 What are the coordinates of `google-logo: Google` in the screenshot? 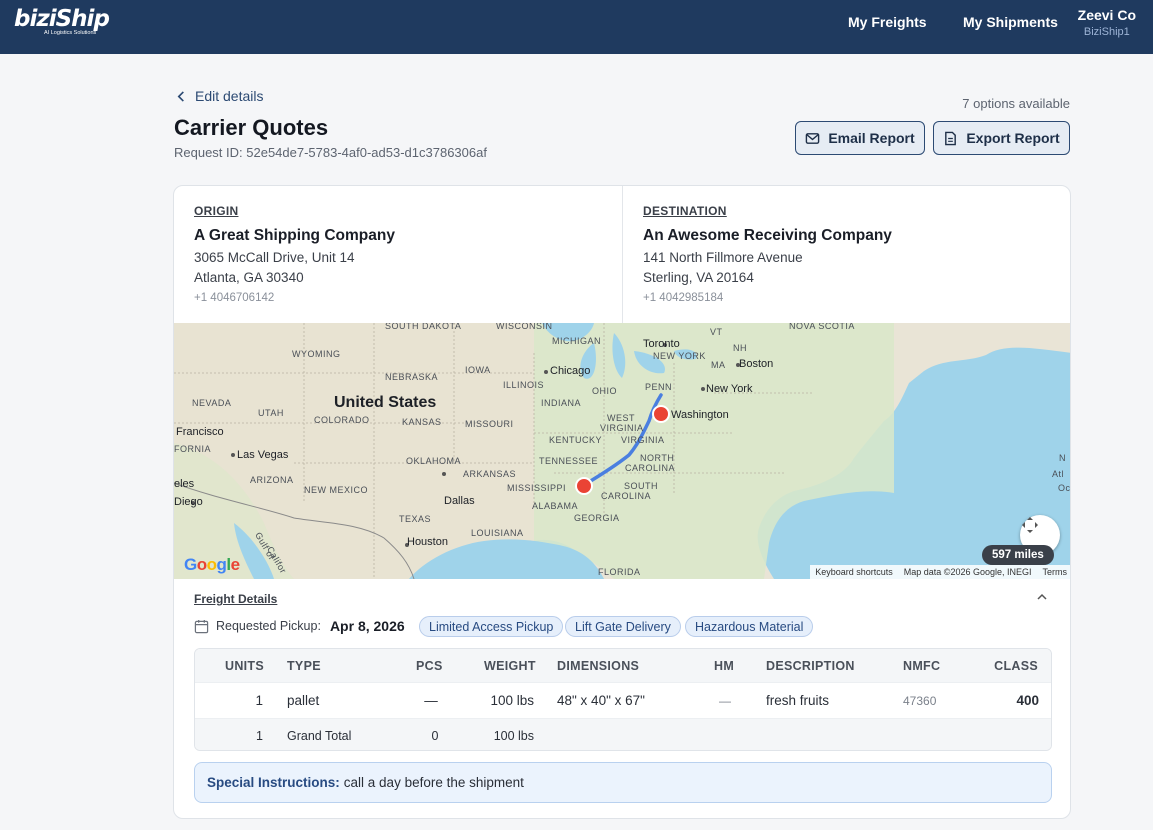 It's located at (212, 565).